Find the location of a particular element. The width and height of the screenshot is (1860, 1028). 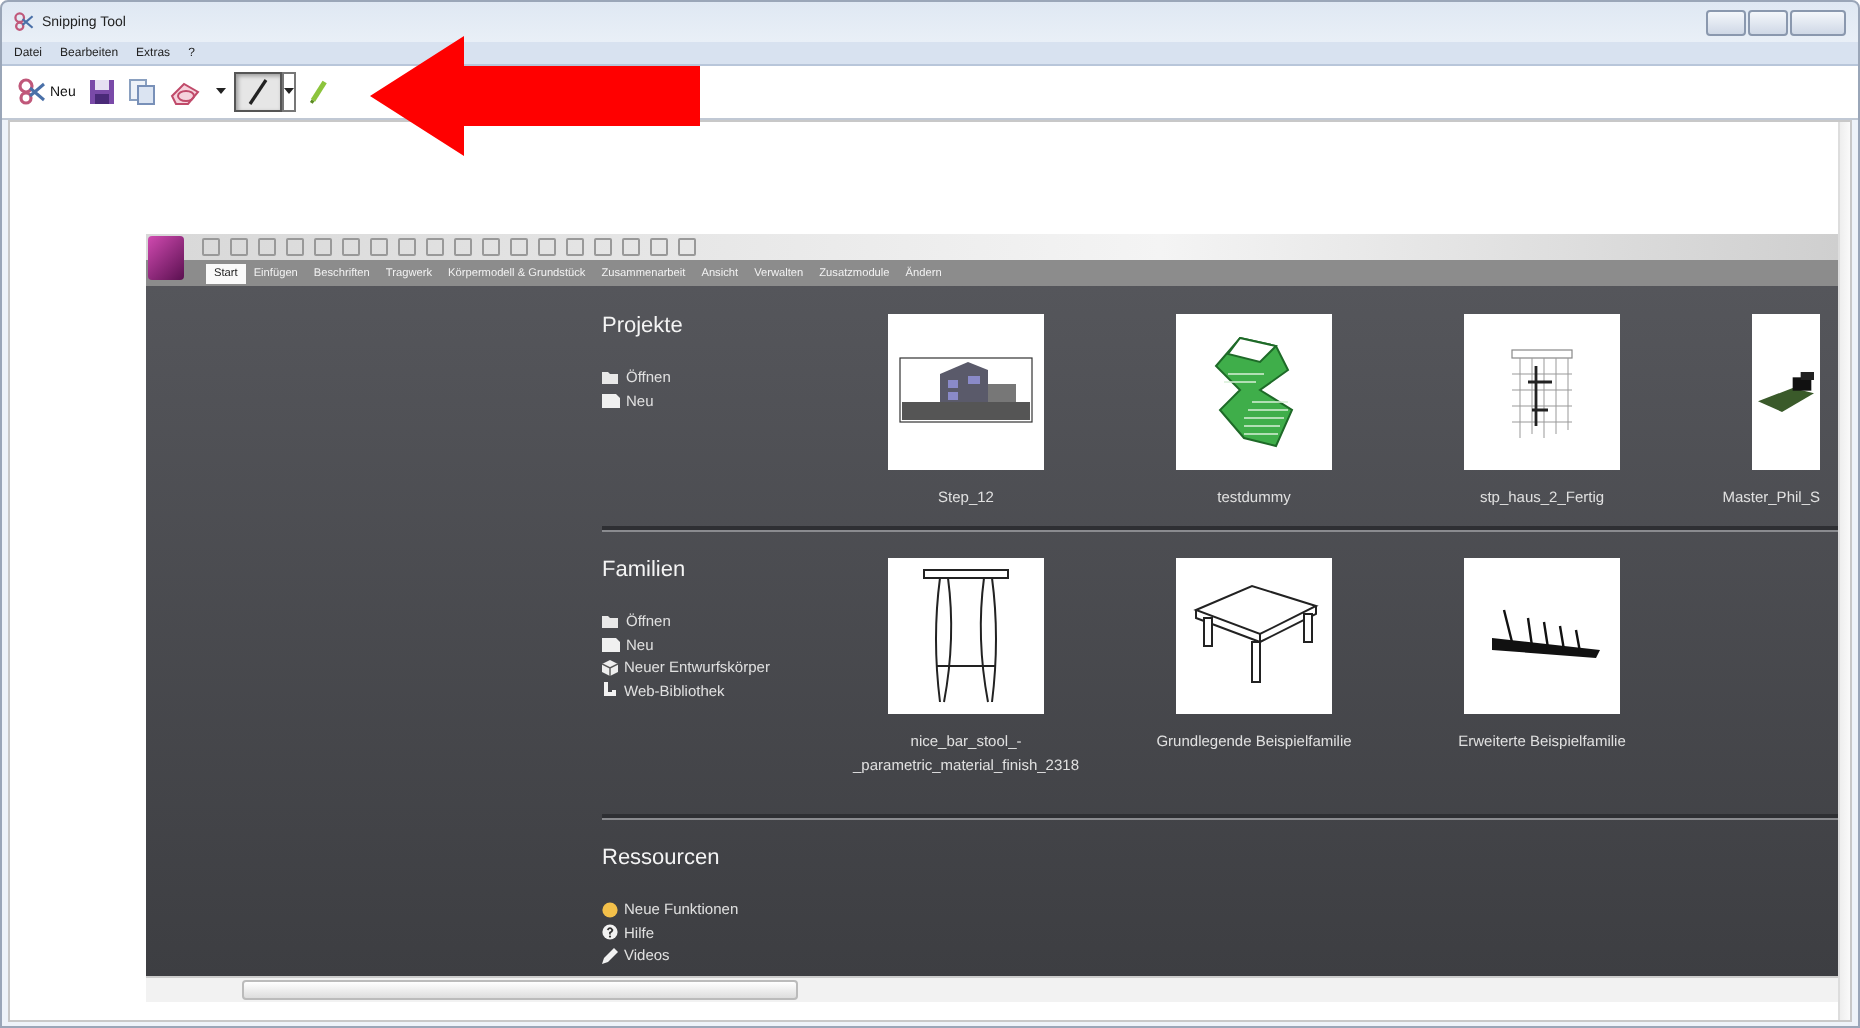

eraser-icon is located at coordinates (185, 92).